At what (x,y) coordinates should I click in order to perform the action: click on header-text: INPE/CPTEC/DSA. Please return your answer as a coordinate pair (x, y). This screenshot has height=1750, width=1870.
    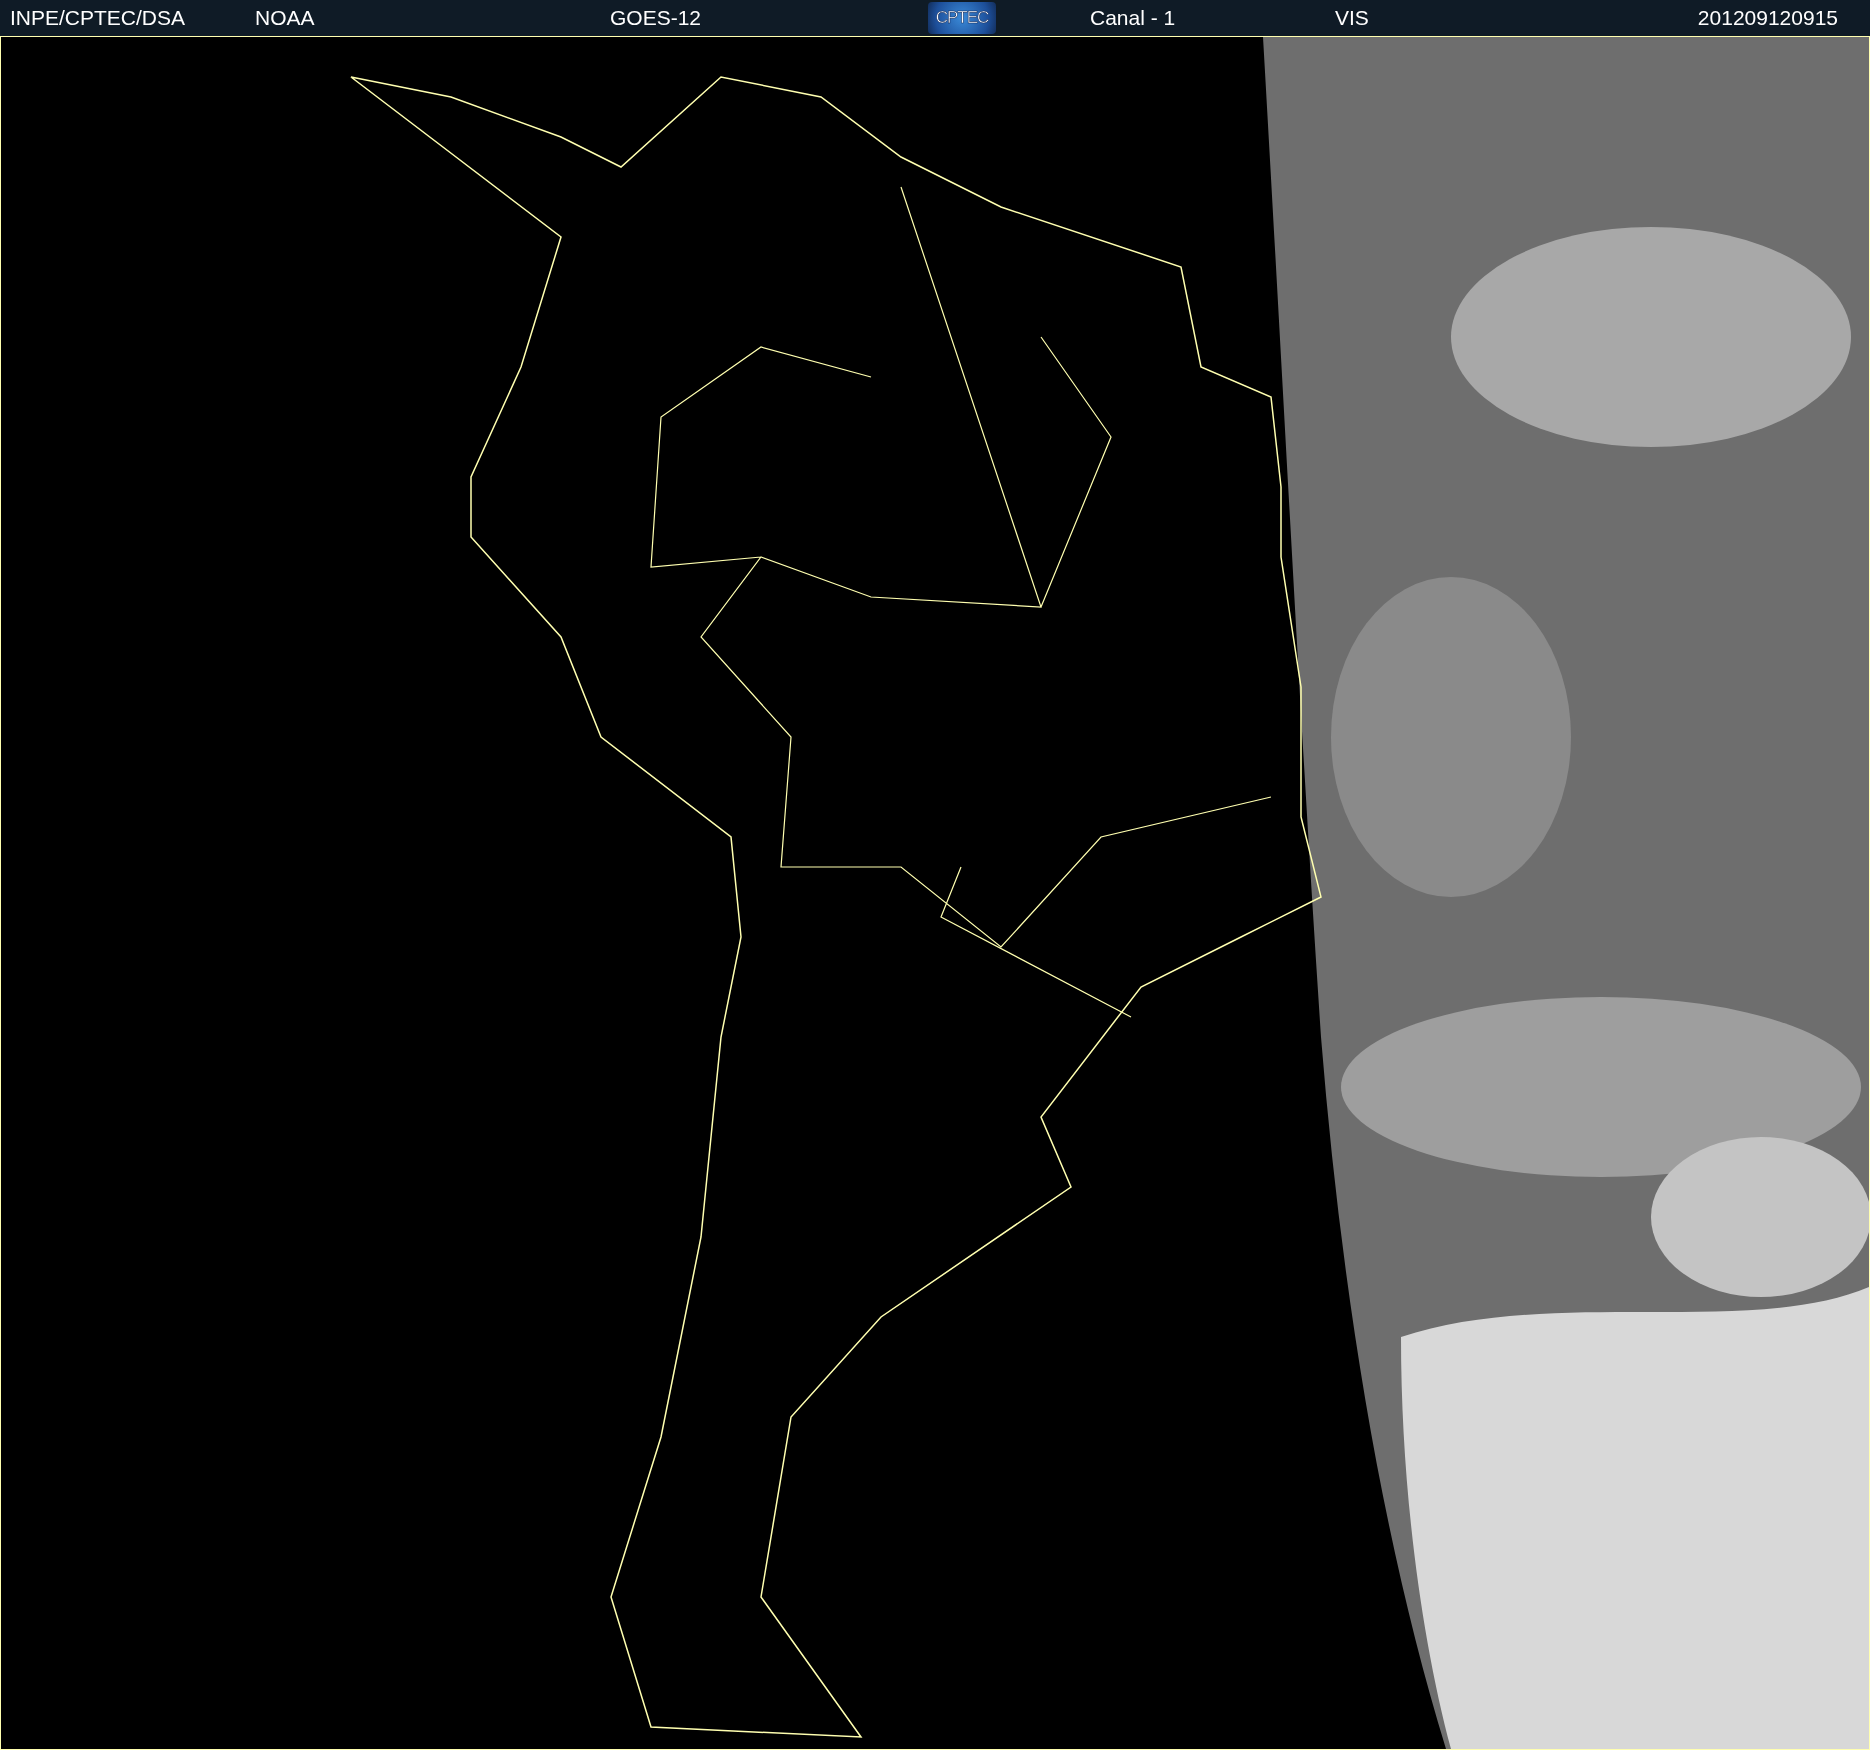
    Looking at the image, I should click on (98, 18).